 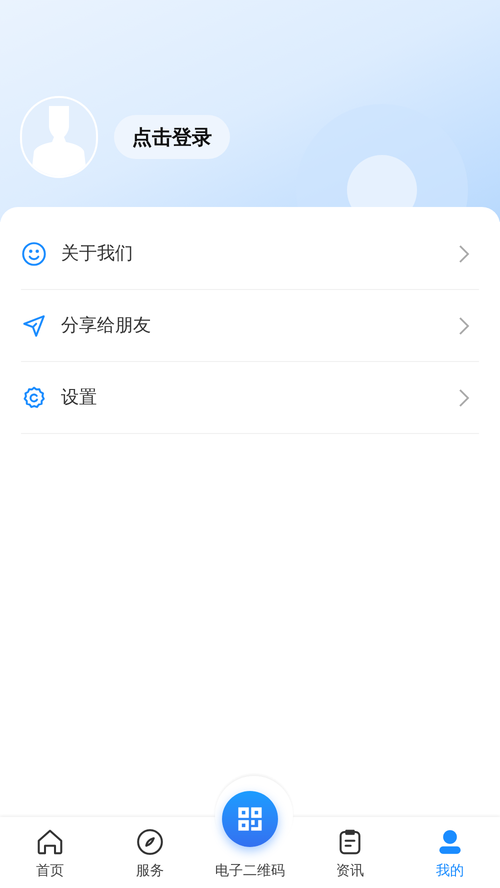 I want to click on person-silhouette-icon, so click(x=59, y=141).